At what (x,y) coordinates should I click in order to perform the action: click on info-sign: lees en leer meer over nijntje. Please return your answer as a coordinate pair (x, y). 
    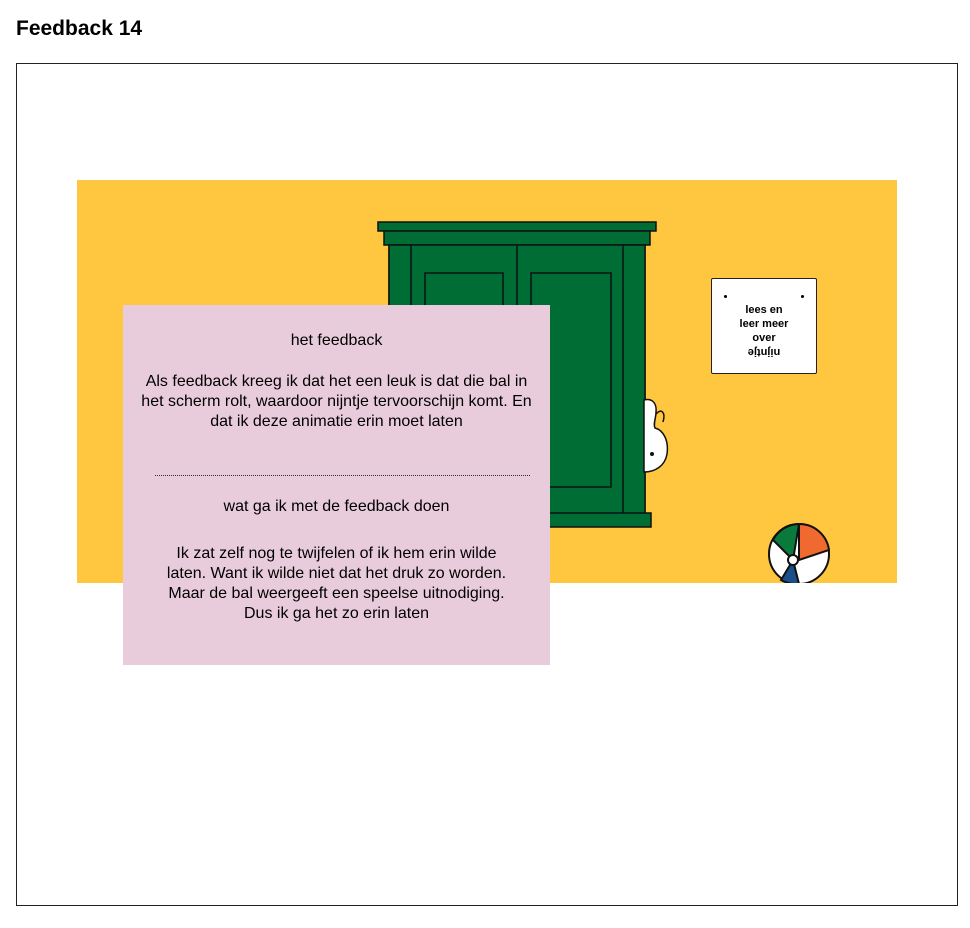
    Looking at the image, I should click on (764, 326).